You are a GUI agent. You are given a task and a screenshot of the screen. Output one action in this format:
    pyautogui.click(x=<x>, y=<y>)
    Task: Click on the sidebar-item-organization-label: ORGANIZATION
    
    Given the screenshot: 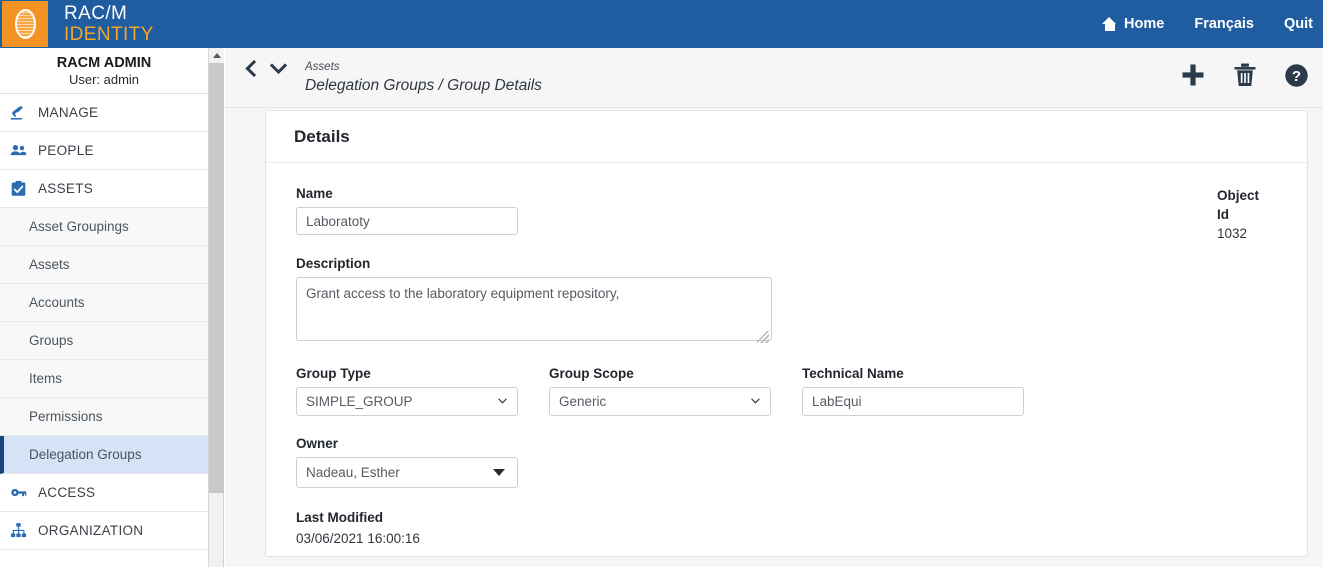 What is the action you would take?
    pyautogui.click(x=91, y=530)
    